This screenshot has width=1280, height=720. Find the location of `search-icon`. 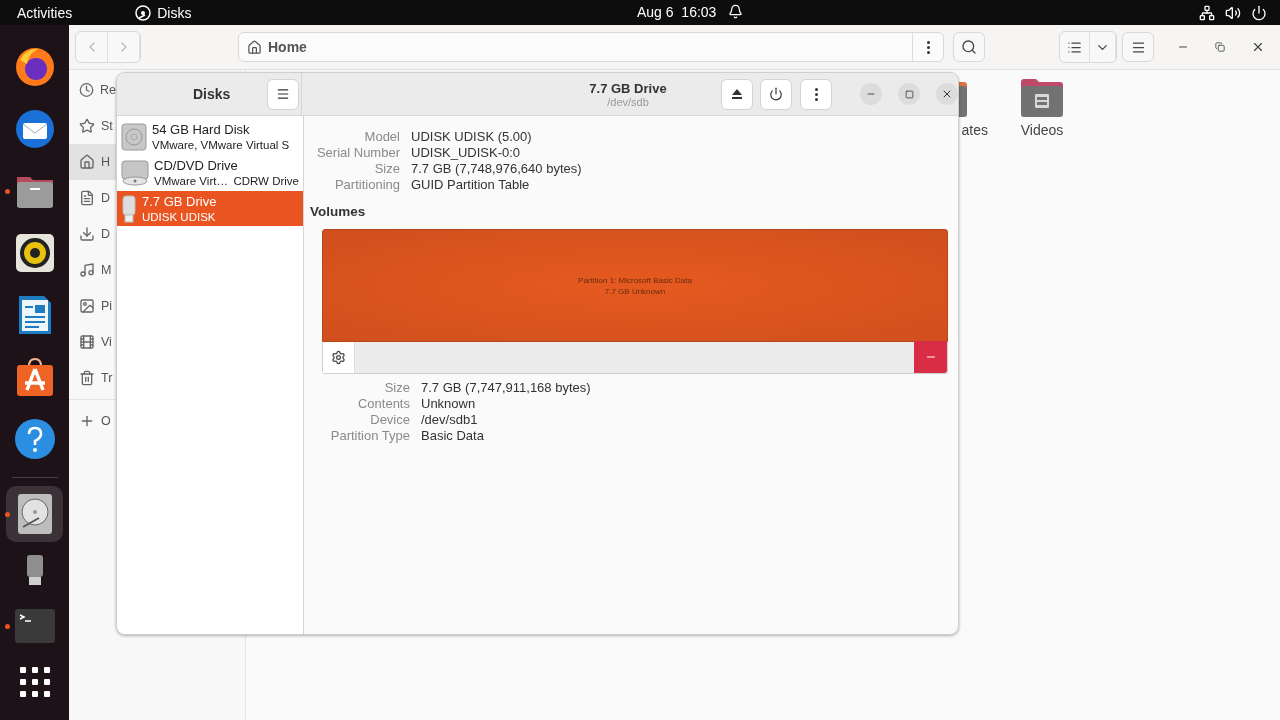

search-icon is located at coordinates (969, 47).